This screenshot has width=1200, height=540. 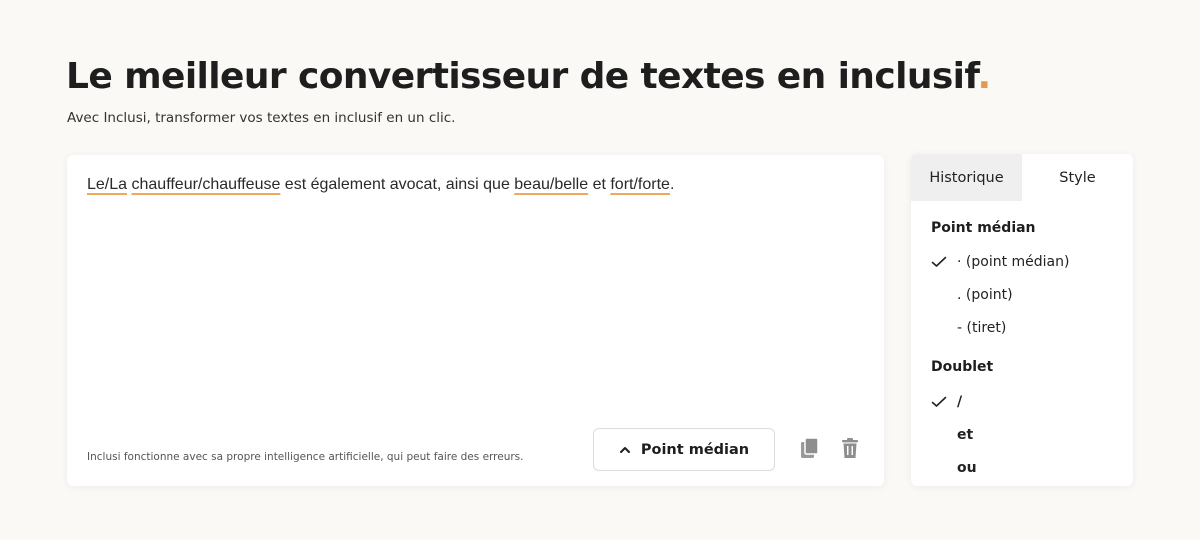 I want to click on editor-text-segment: ., so click(x=672, y=184).